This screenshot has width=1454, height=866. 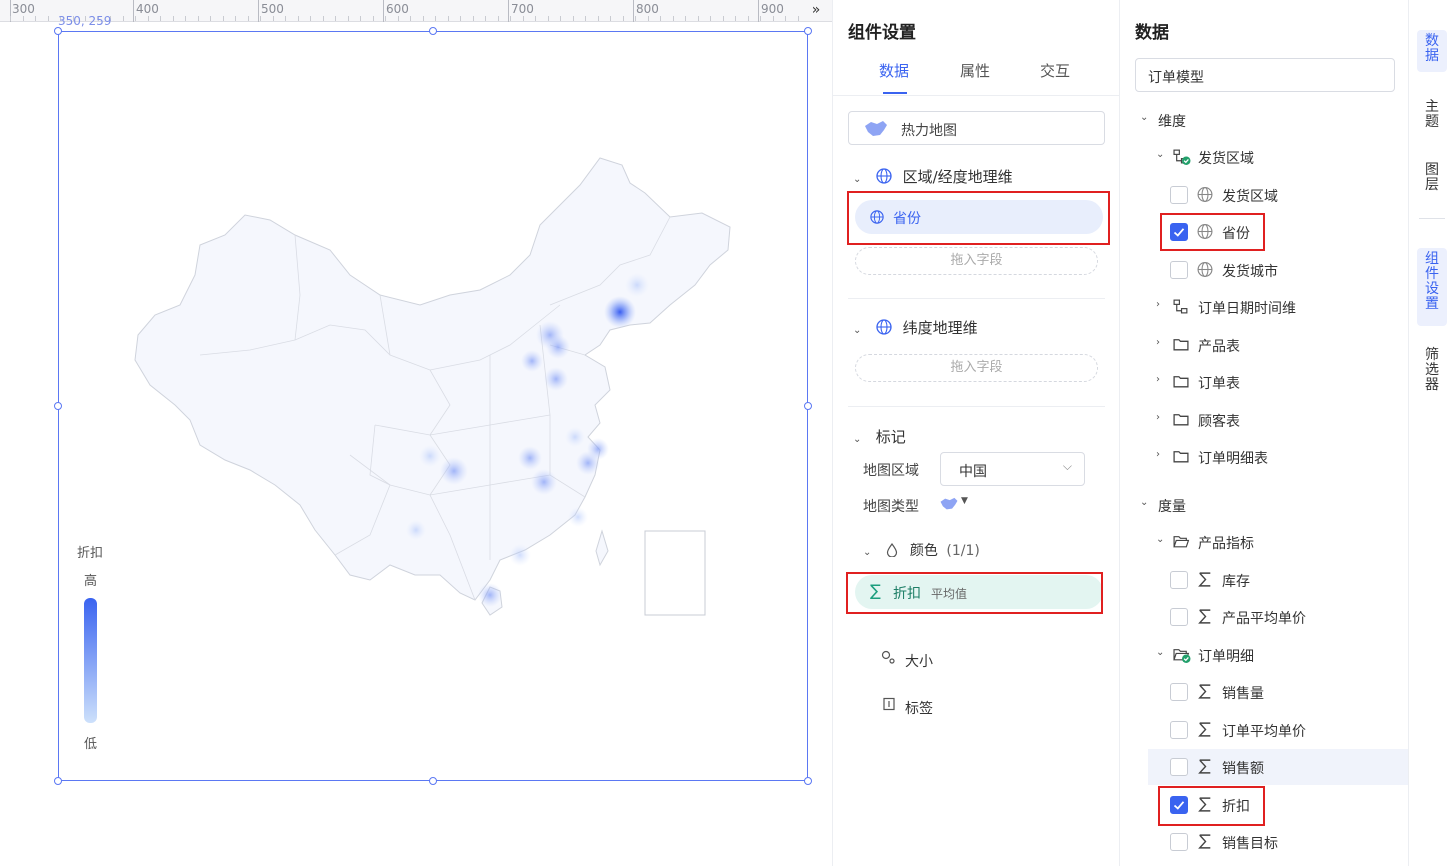 I want to click on rail-item: 数据, so click(x=1432, y=51).